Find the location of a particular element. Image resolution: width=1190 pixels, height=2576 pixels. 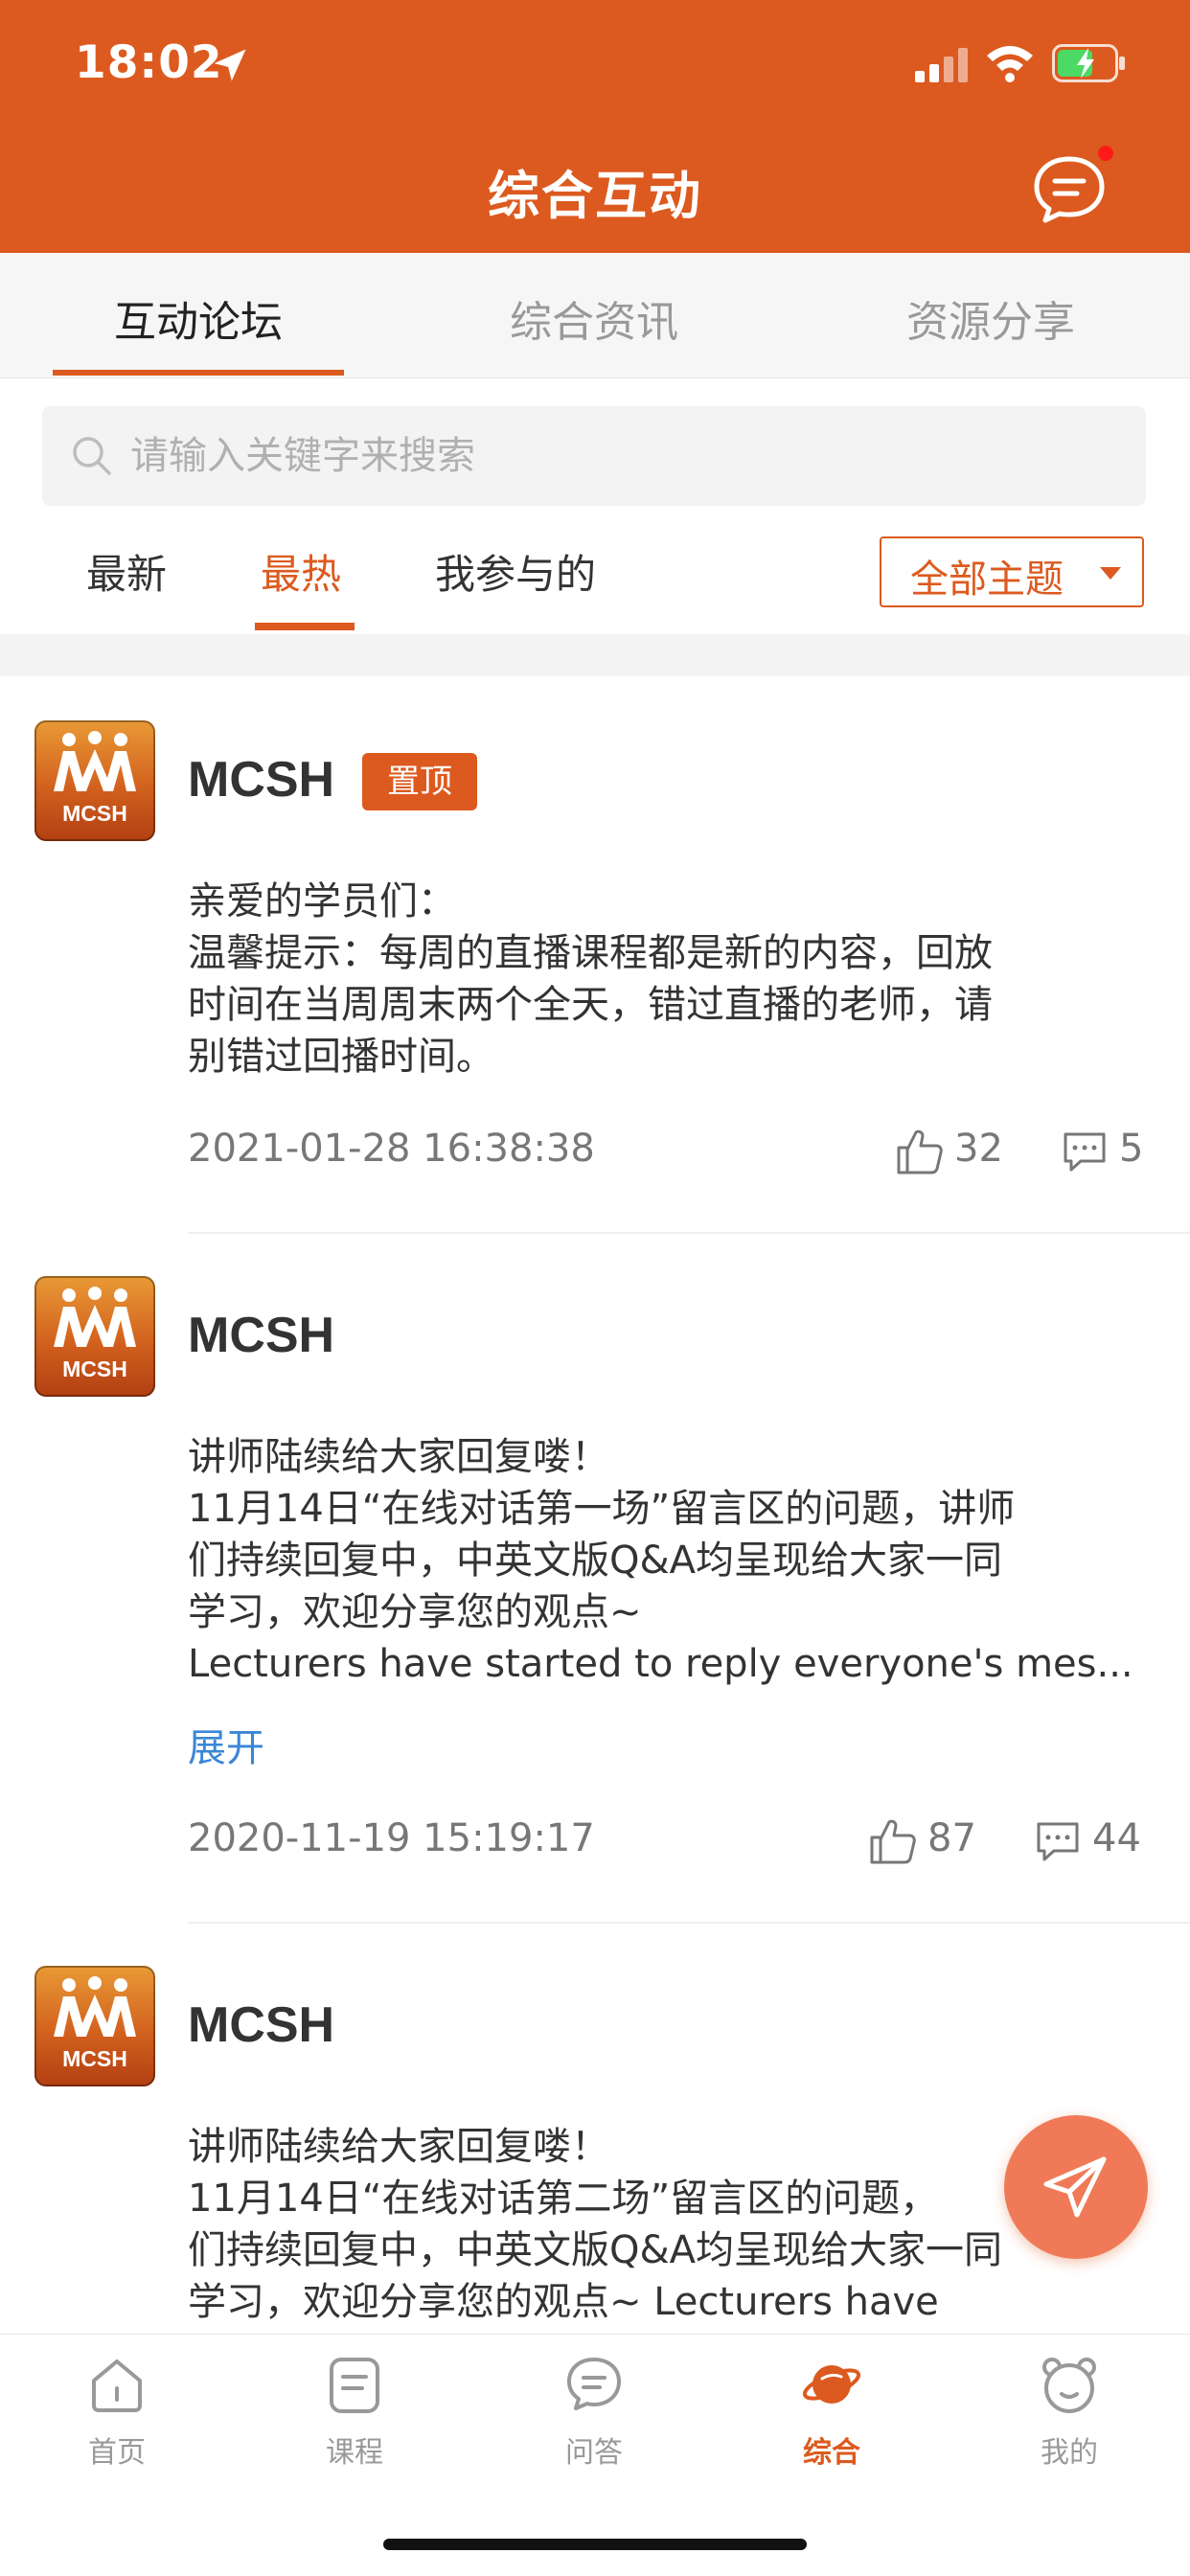

bear-icon is located at coordinates (1069, 2385).